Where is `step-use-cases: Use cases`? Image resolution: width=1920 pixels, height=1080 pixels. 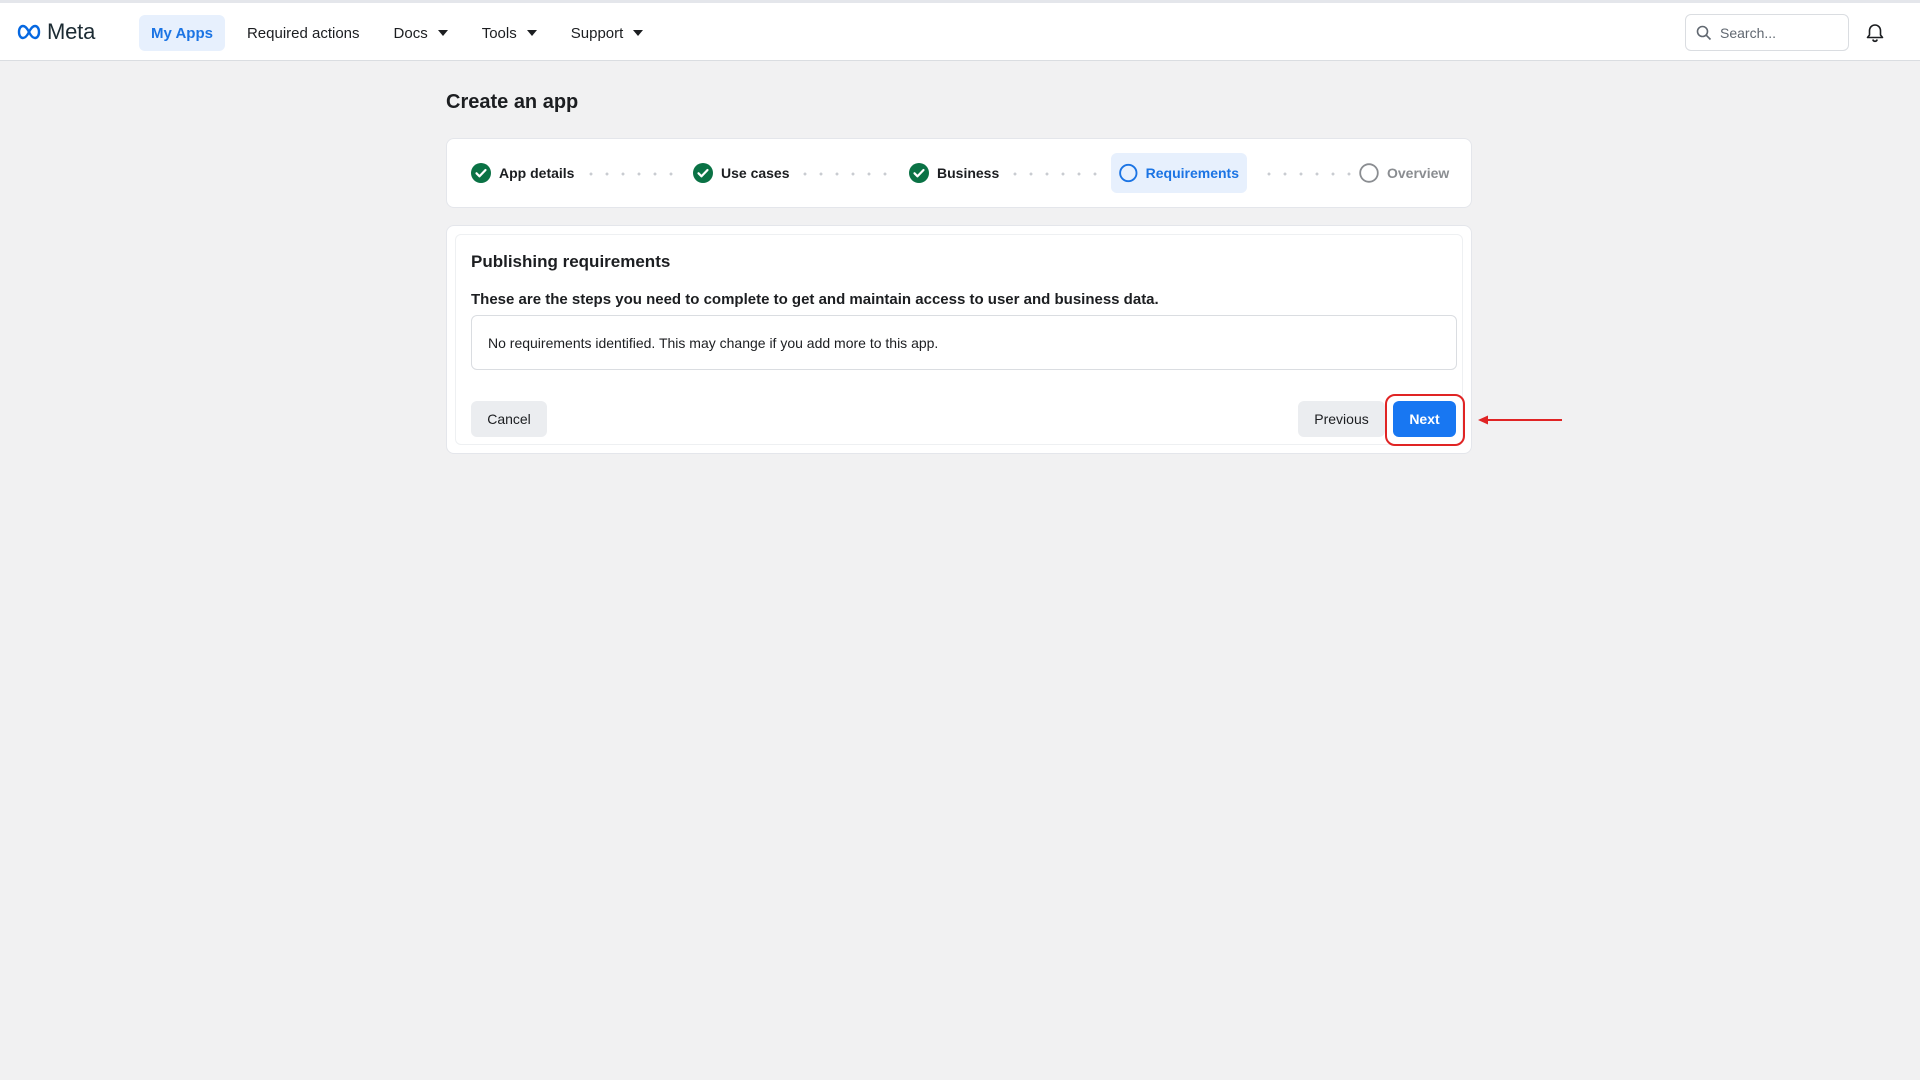 step-use-cases: Use cases is located at coordinates (741, 173).